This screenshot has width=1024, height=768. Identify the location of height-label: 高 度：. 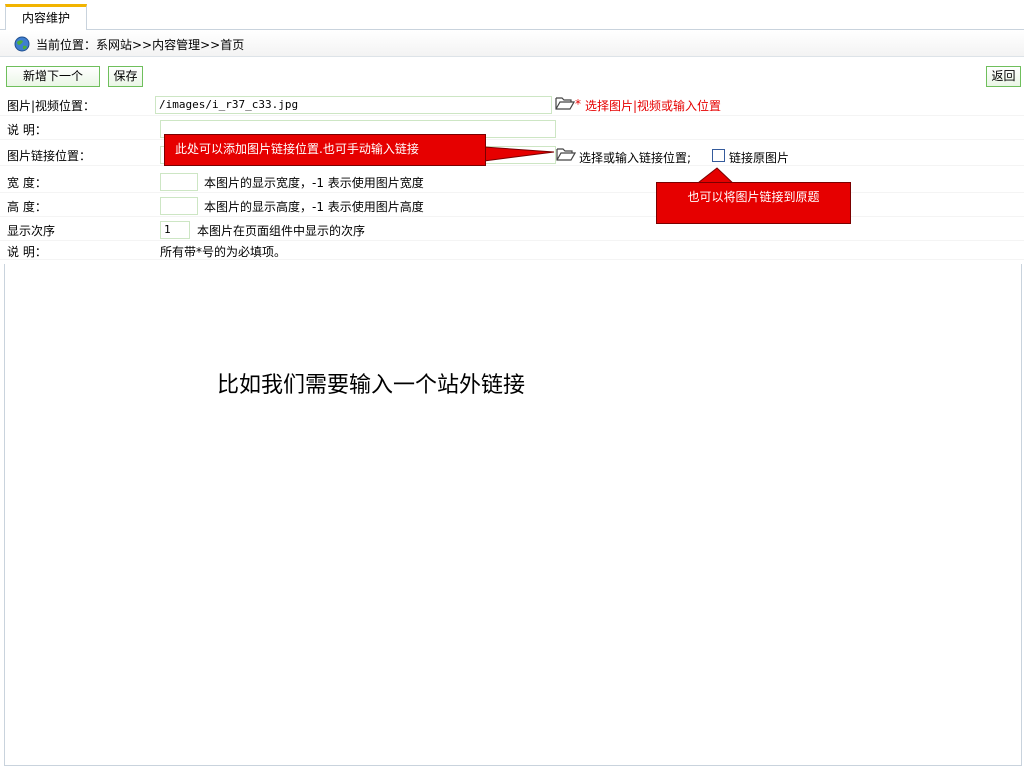
(27, 207).